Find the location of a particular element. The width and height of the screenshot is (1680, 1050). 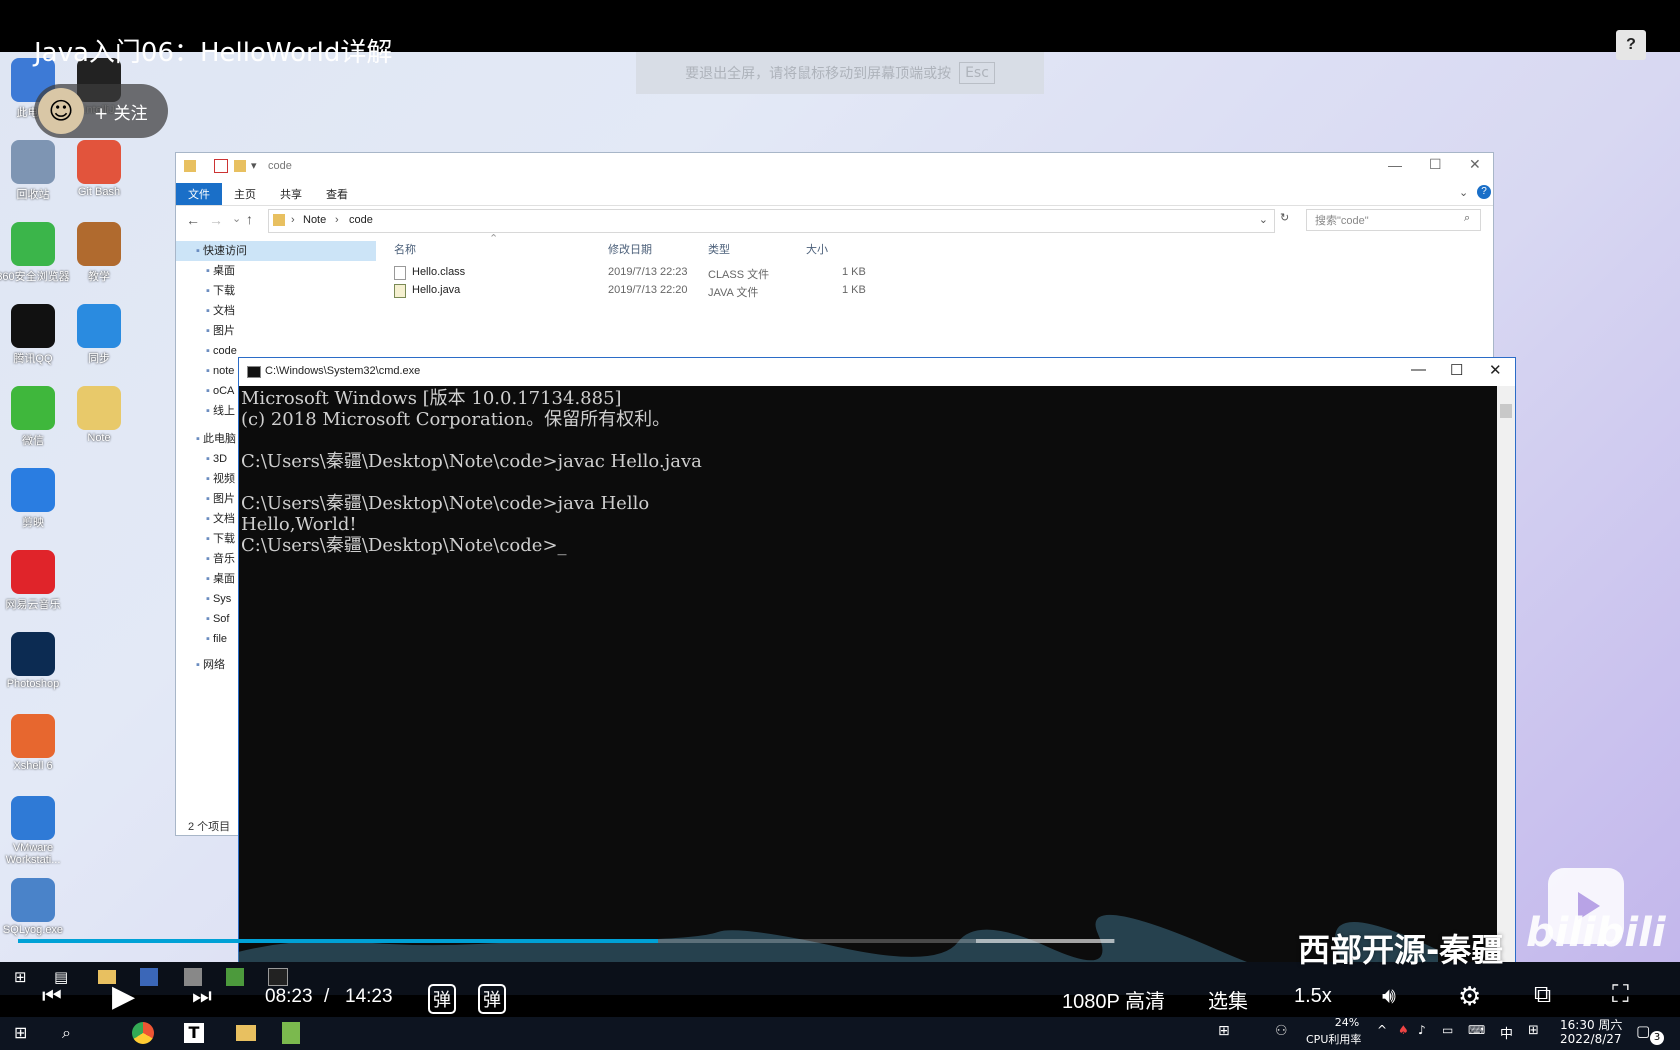

desktop-icon: Photoshop is located at coordinates (35, 661).